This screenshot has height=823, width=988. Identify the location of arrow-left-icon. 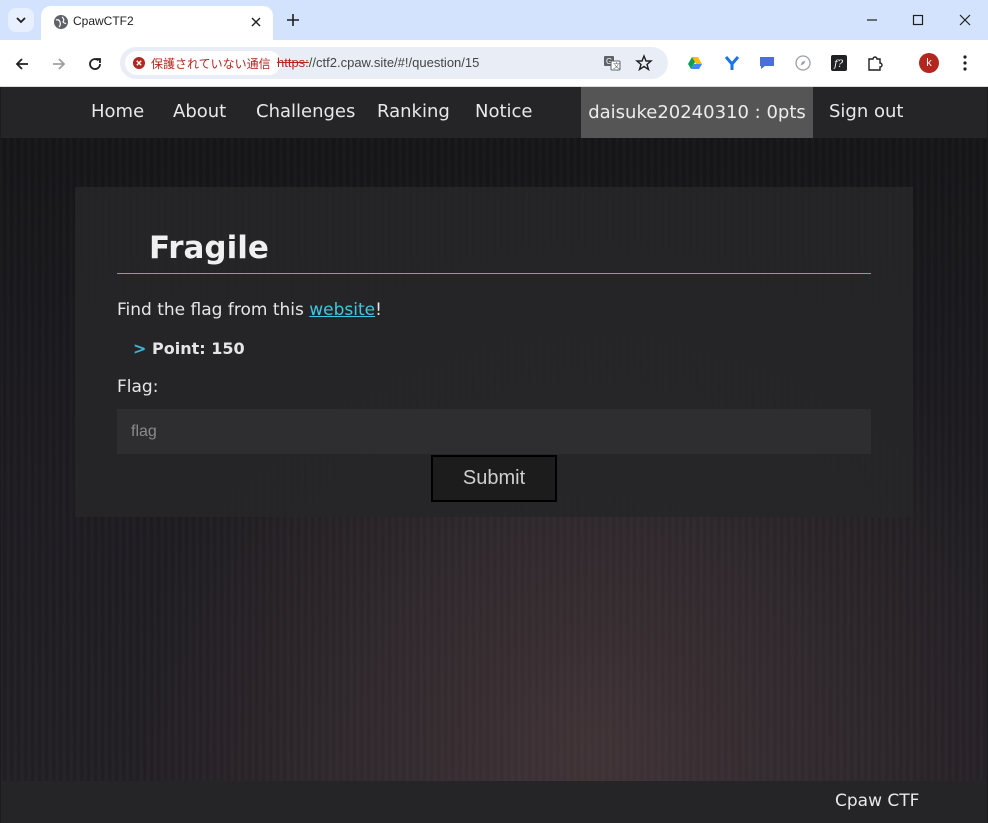
(21, 64).